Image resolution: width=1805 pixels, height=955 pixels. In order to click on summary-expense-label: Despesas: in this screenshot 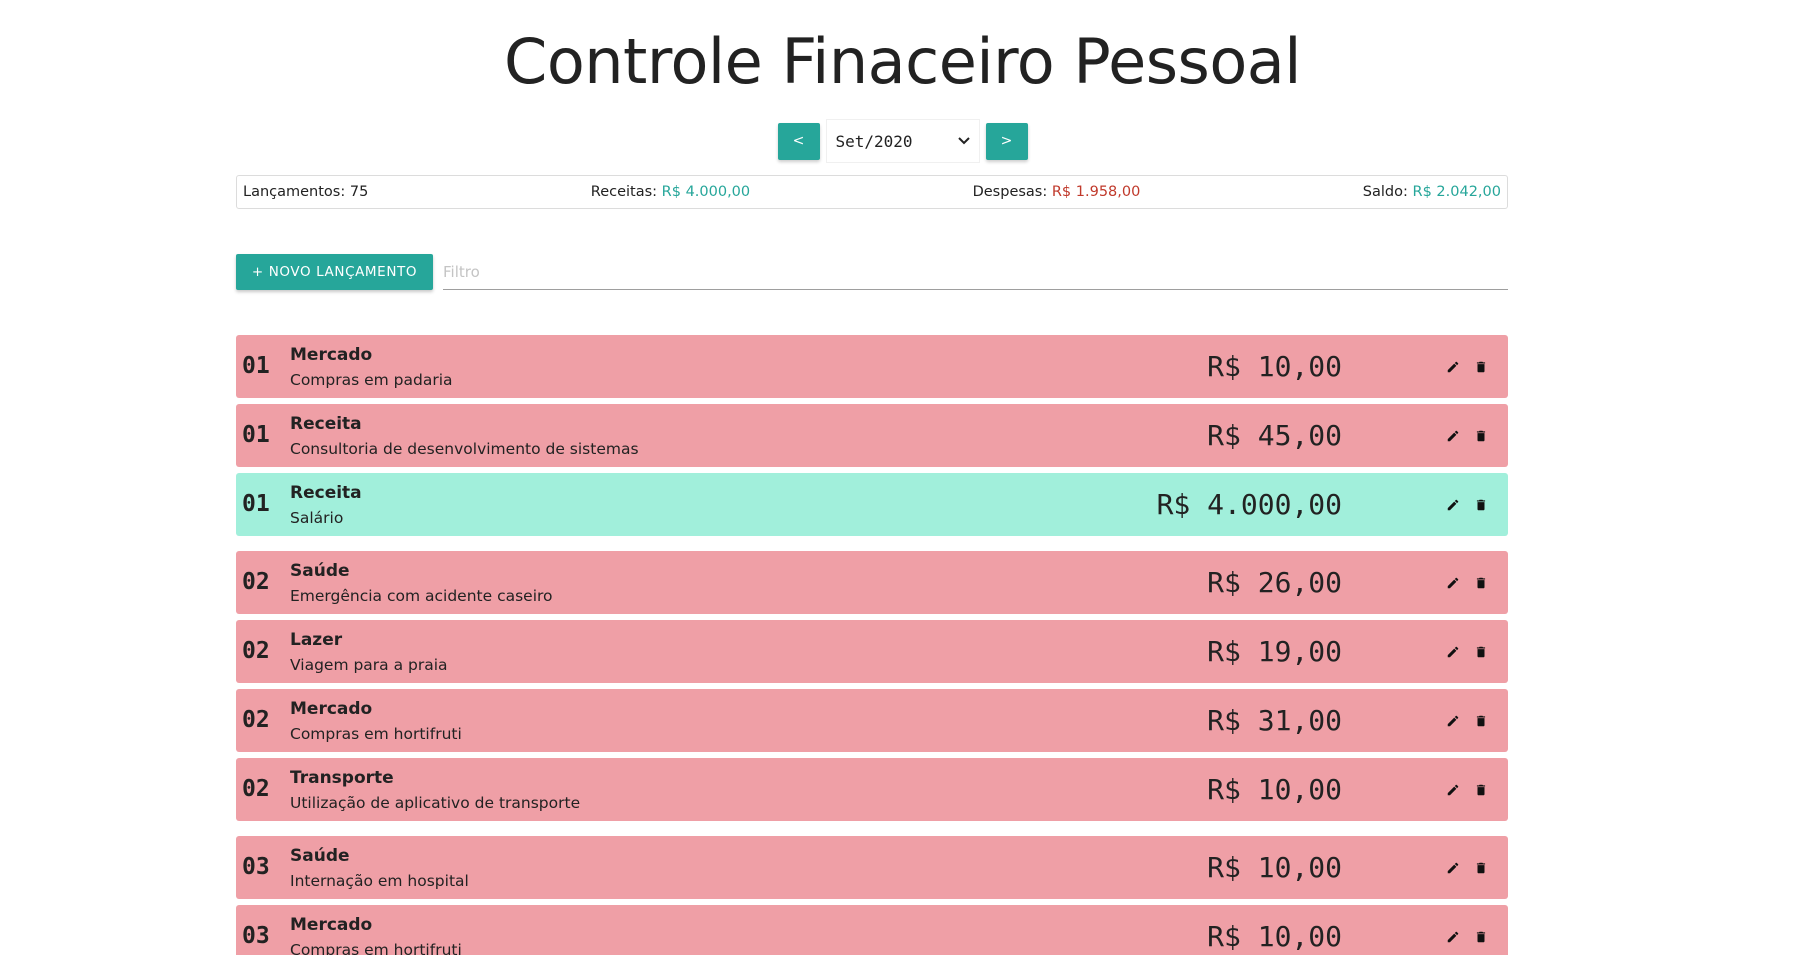, I will do `click(1010, 192)`.